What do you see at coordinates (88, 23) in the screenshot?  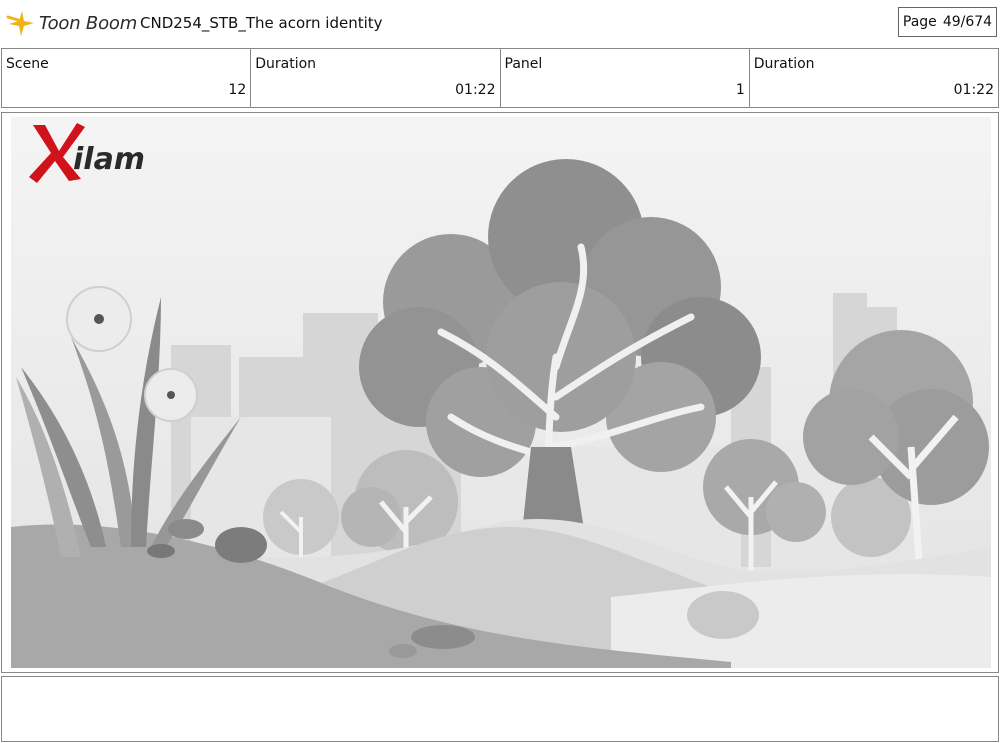 I see `logo-text: Toon Boom` at bounding box center [88, 23].